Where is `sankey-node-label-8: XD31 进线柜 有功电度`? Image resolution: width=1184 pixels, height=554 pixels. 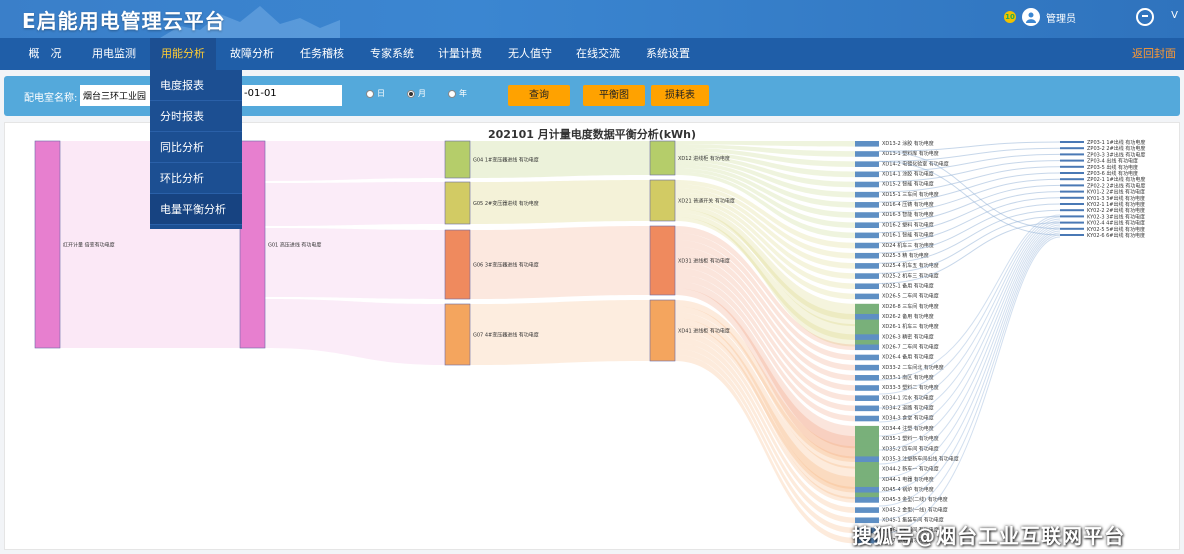
sankey-node-label-8: XD31 进线柜 有功电度 is located at coordinates (704, 261).